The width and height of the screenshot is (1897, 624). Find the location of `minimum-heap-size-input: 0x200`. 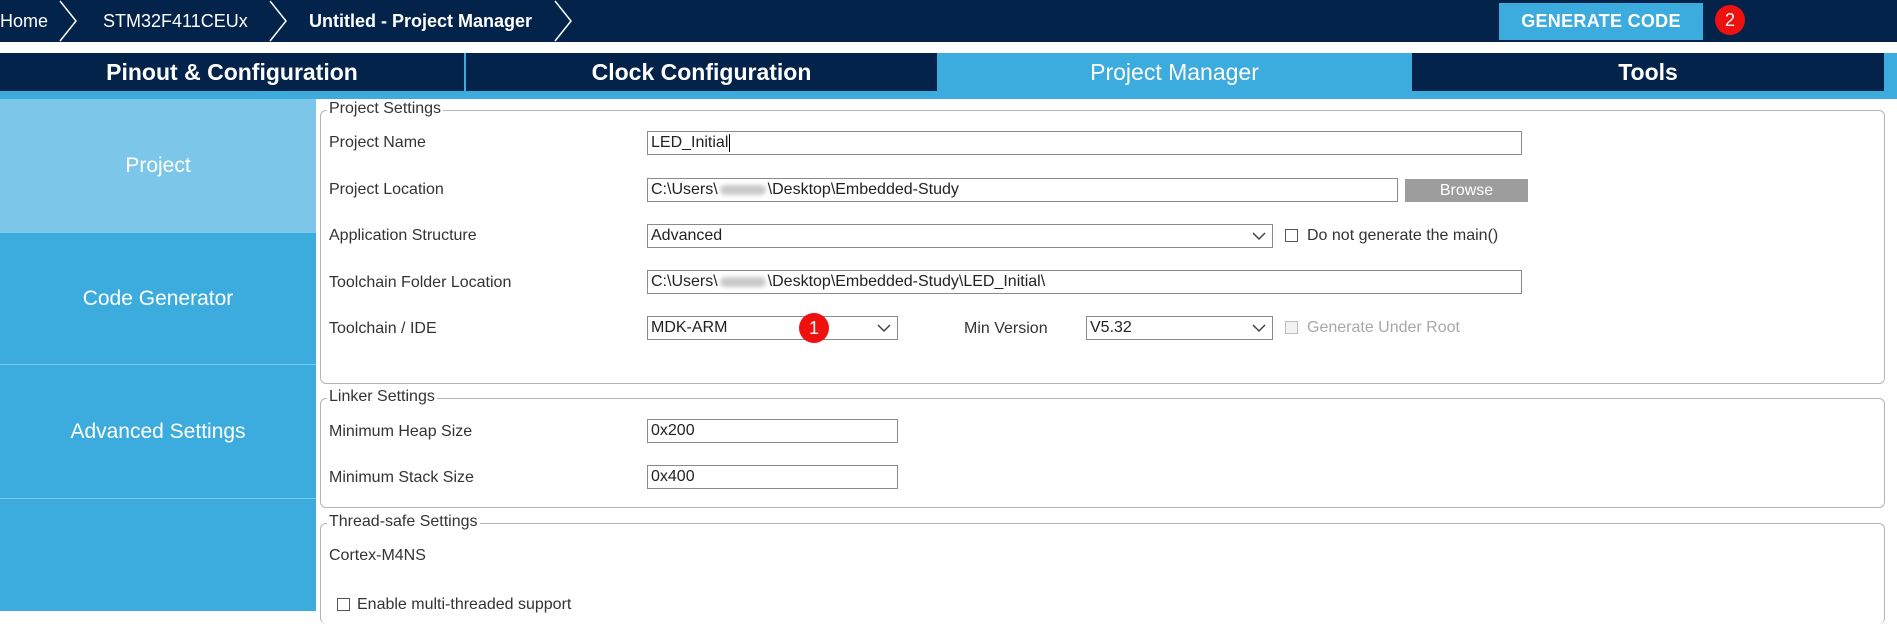

minimum-heap-size-input: 0x200 is located at coordinates (772, 431).